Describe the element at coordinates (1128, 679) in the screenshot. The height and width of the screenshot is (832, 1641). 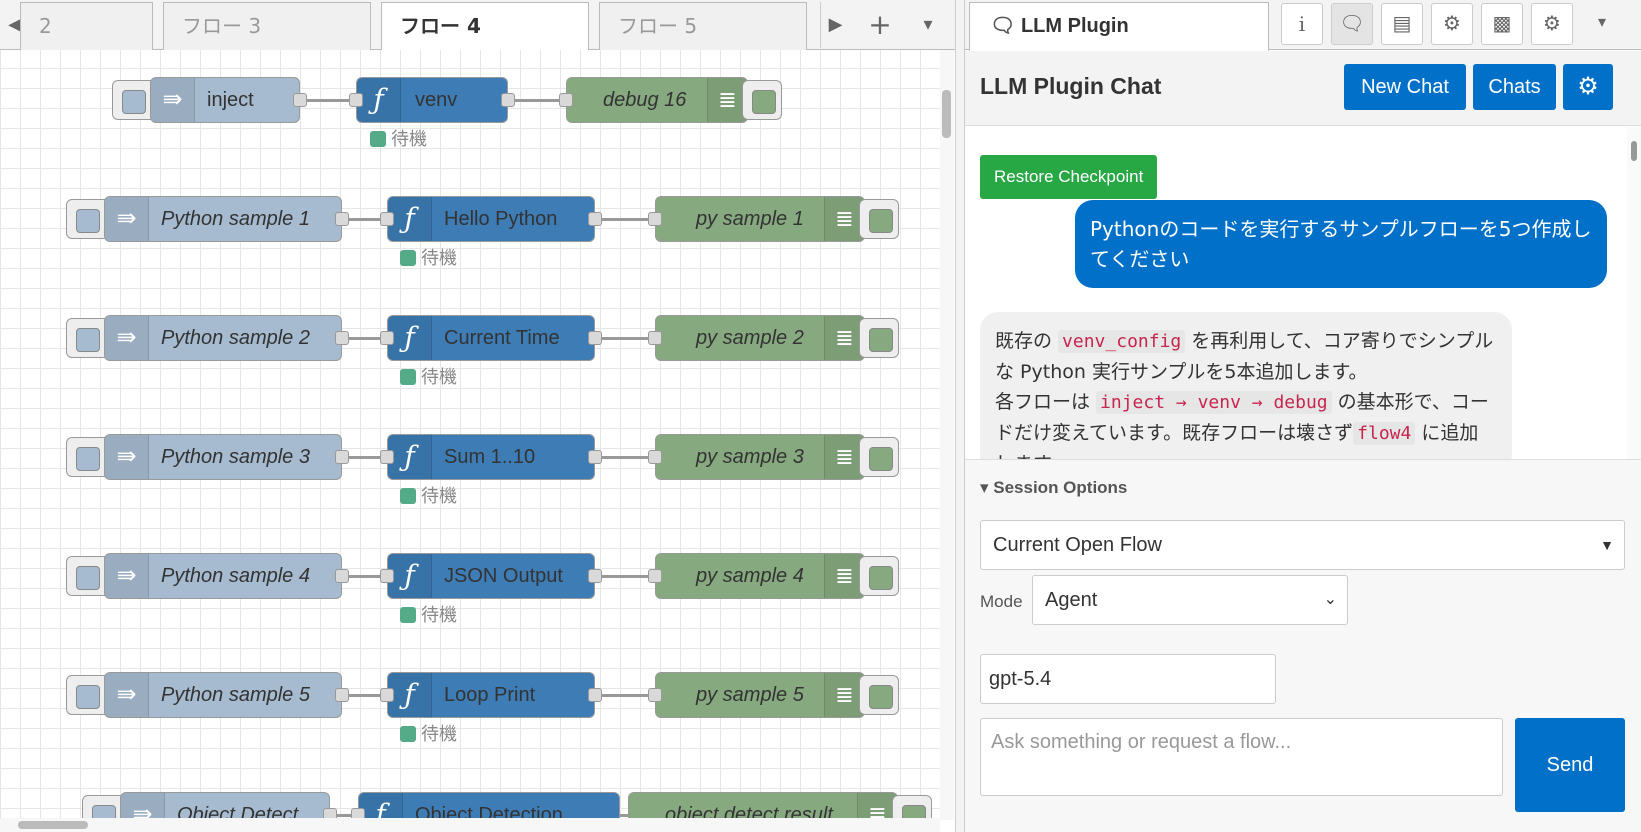
I see `model-input: gpt-5.4` at that location.